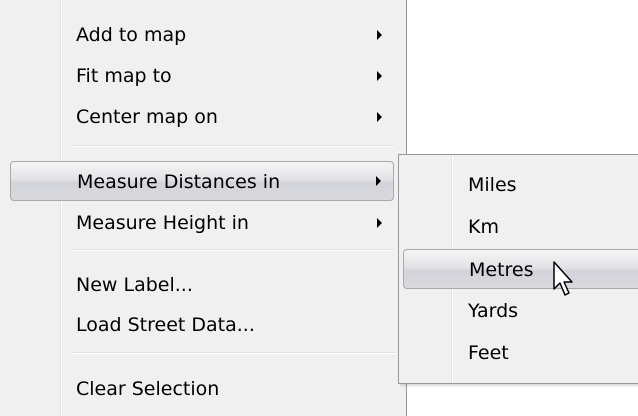 This screenshot has height=416, width=638. Describe the element at coordinates (493, 311) in the screenshot. I see `submenu-item-label: Yards` at that location.